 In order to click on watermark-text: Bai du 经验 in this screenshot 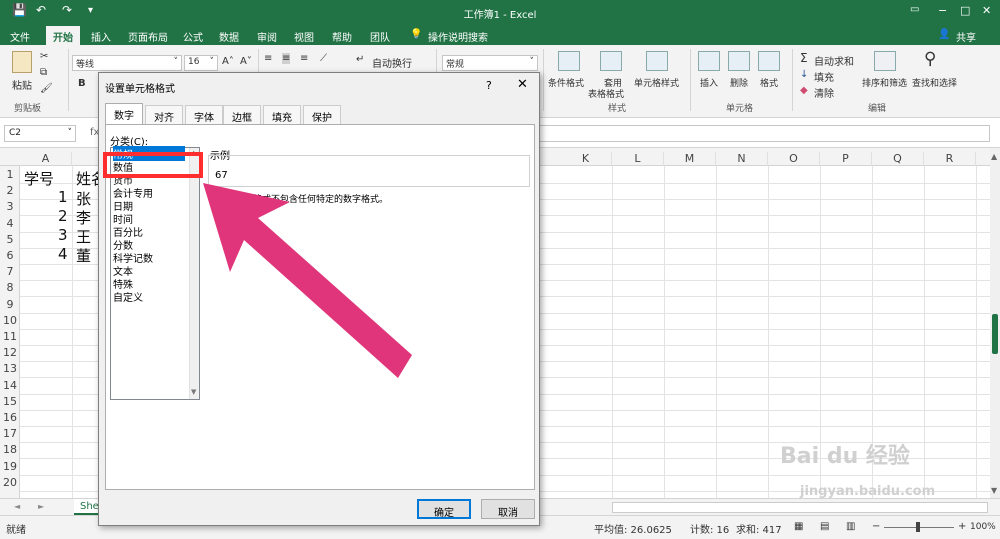, I will do `click(845, 456)`.